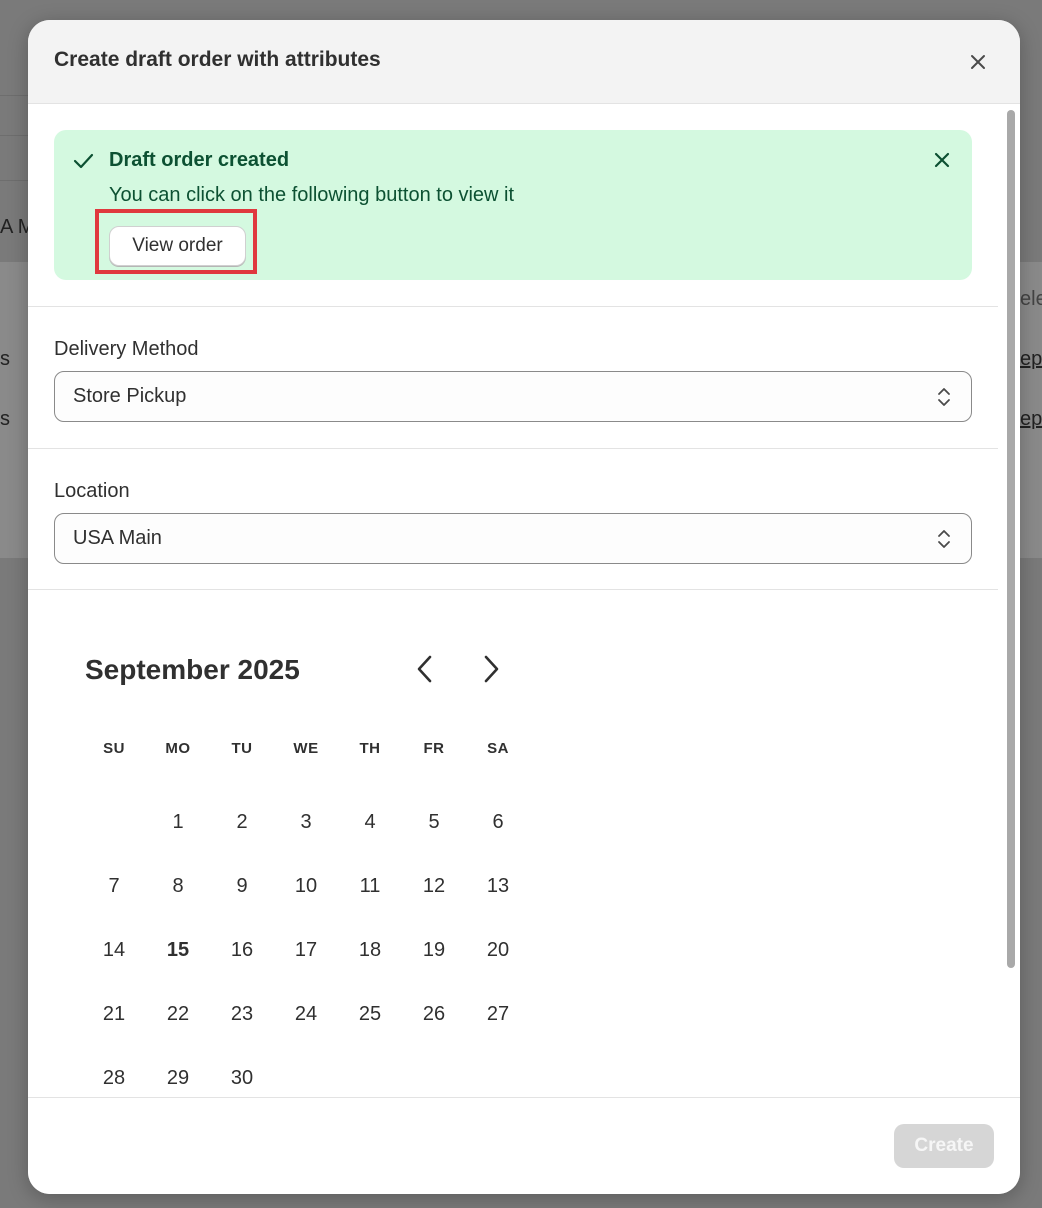  Describe the element at coordinates (242, 886) in the screenshot. I see `calendar-day: 9` at that location.